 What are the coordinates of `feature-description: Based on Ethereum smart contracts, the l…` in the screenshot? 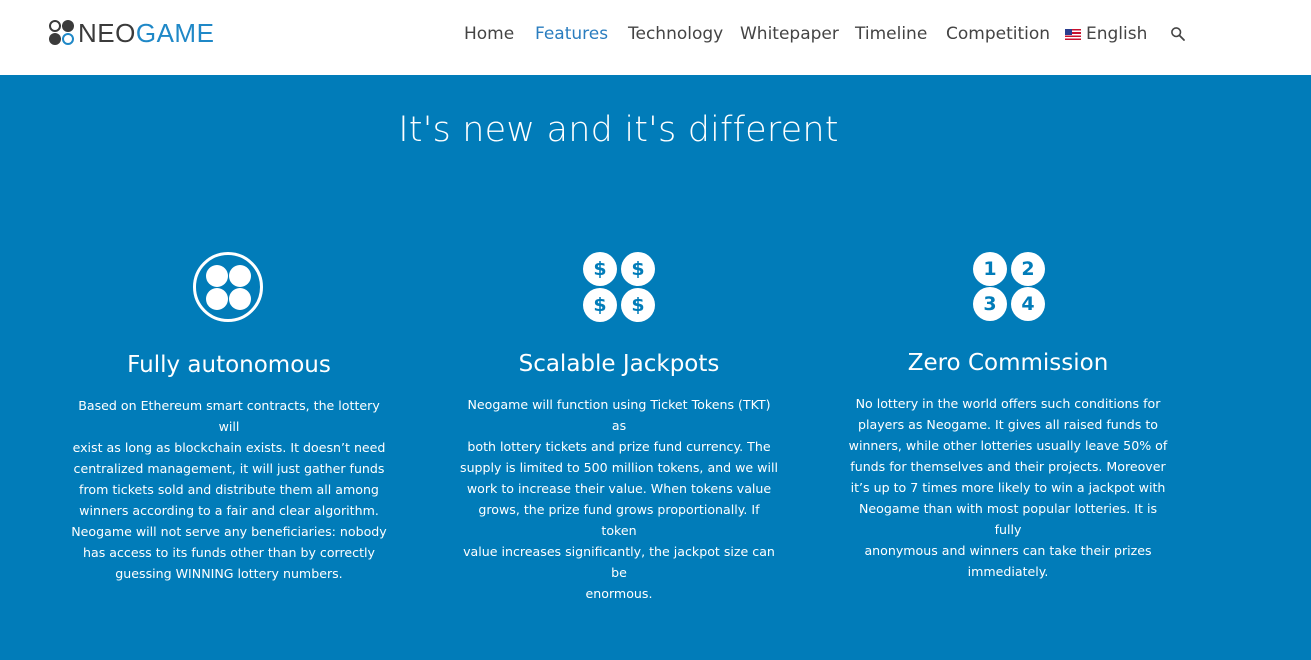 It's located at (229, 489).